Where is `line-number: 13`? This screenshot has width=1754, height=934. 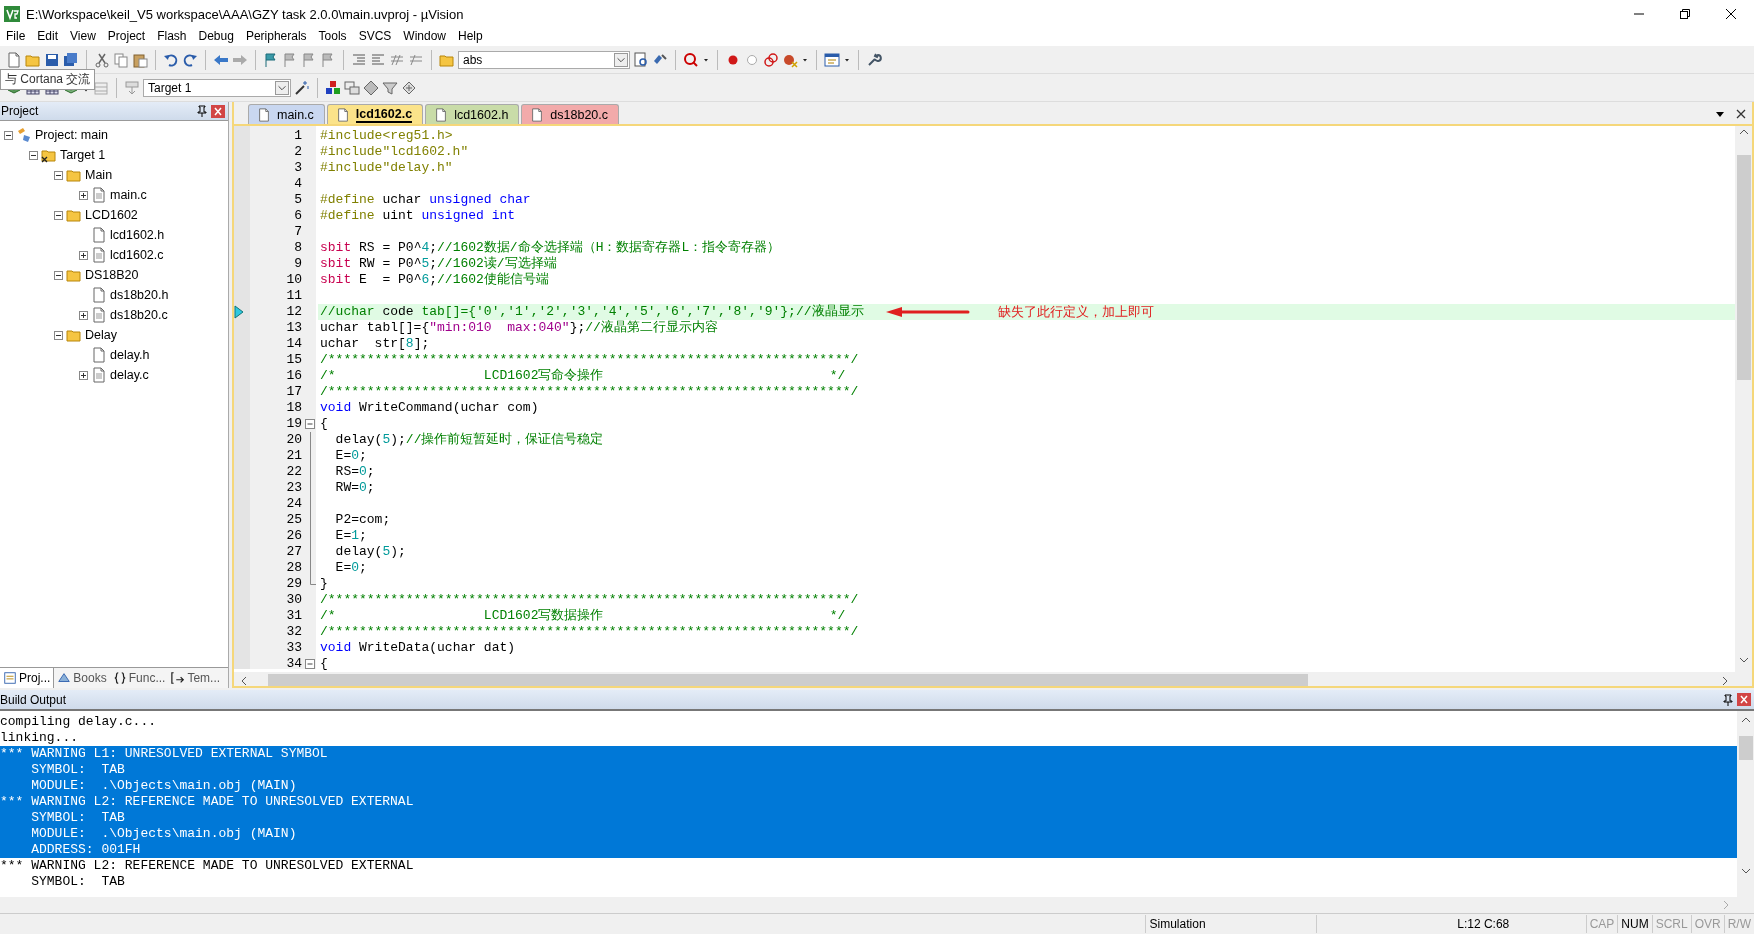
line-number: 13 is located at coordinates (294, 328).